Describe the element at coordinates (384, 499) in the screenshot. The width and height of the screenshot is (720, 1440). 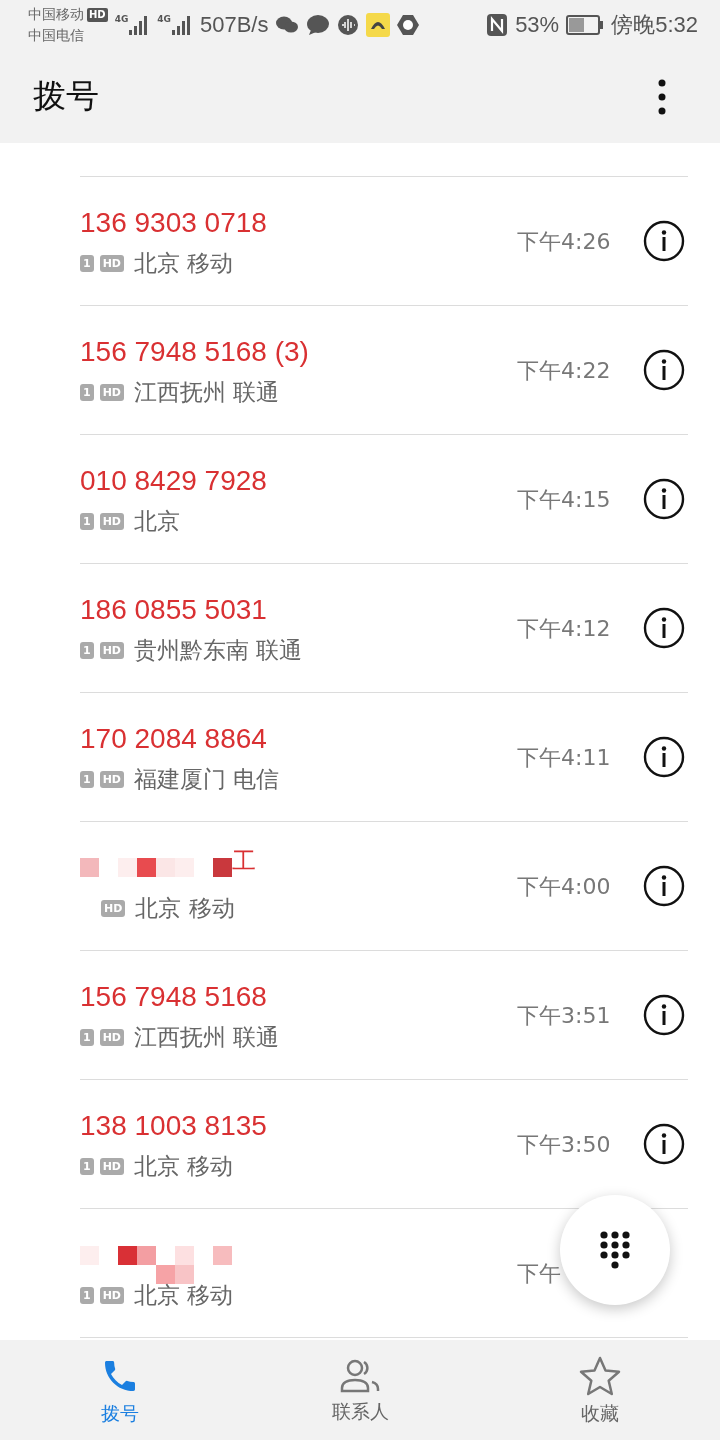
I see `call-log-item: 010 8429 7928 1 HD 北京 下午4:15` at that location.